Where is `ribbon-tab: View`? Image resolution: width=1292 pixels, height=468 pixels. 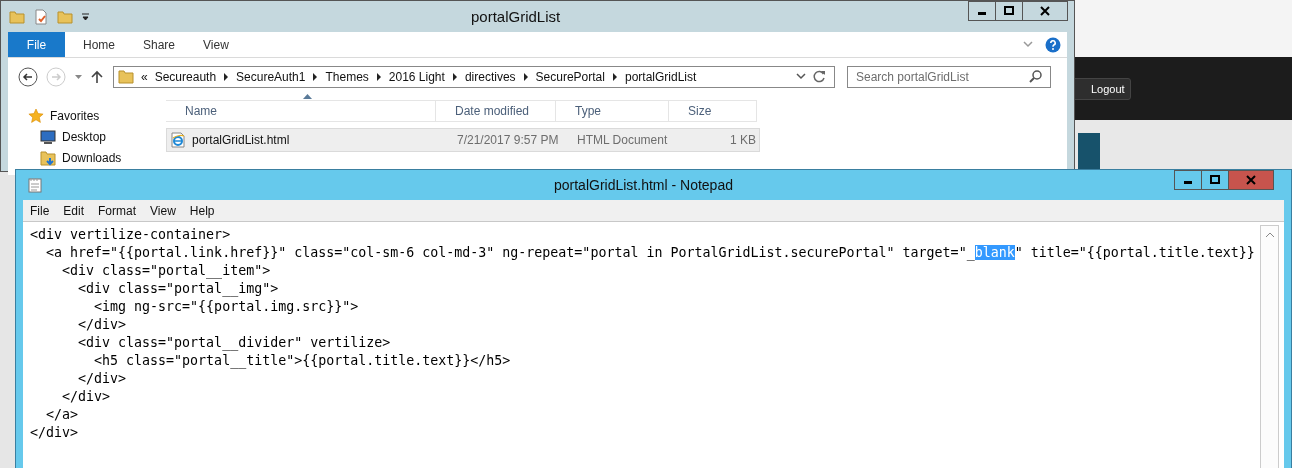
ribbon-tab: View is located at coordinates (216, 44).